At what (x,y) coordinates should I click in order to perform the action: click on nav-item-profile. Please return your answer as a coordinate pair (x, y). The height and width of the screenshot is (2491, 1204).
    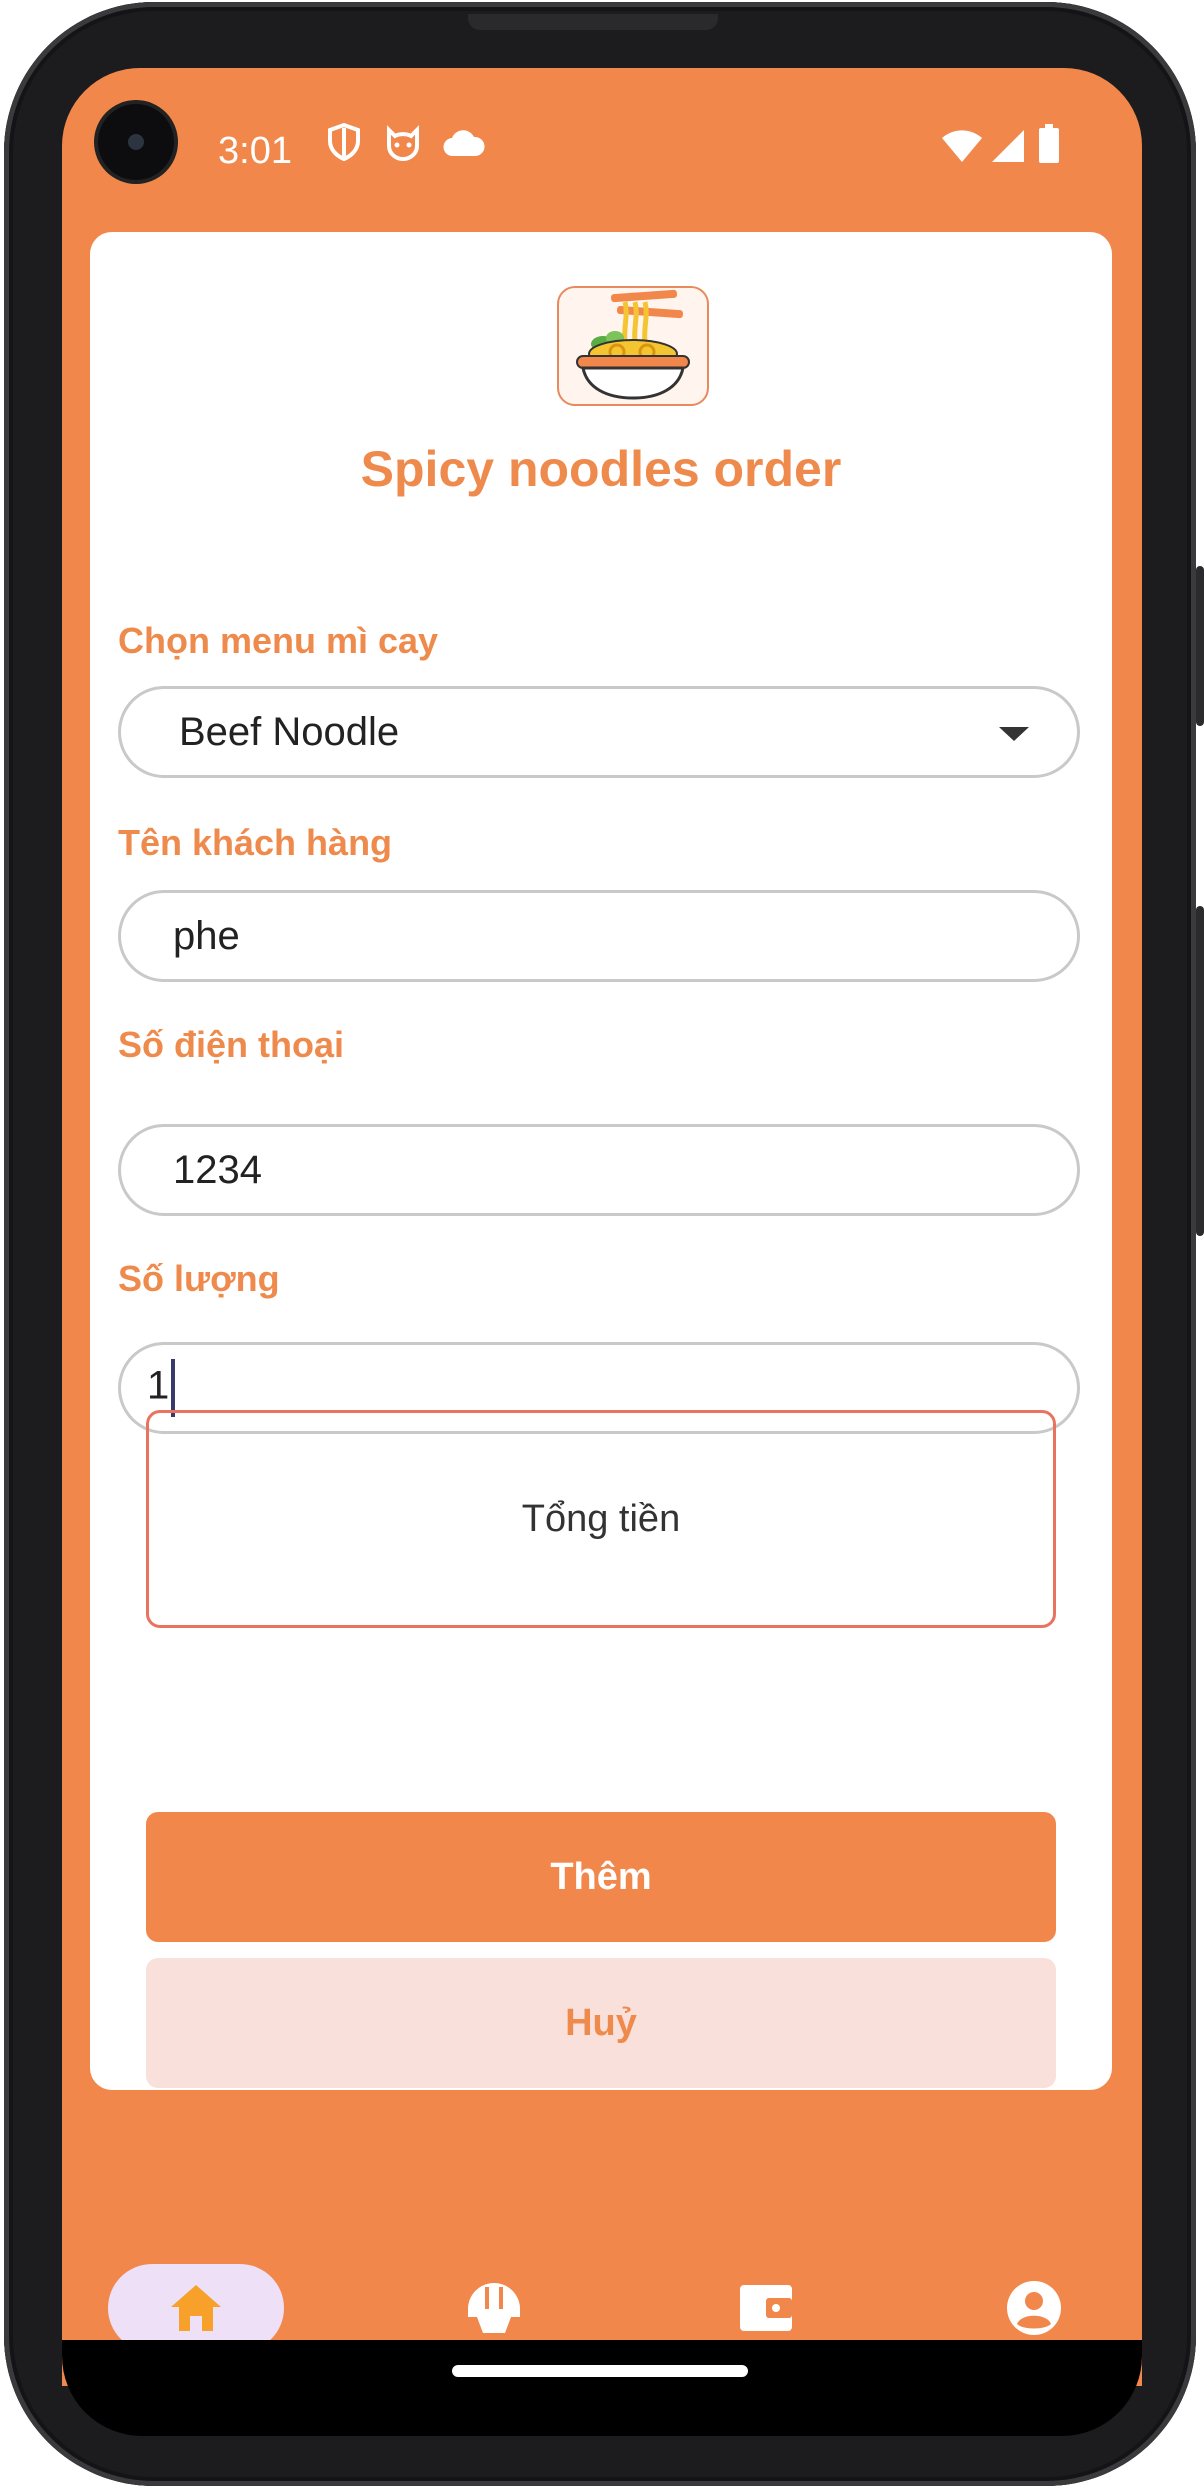
    Looking at the image, I should click on (1034, 2308).